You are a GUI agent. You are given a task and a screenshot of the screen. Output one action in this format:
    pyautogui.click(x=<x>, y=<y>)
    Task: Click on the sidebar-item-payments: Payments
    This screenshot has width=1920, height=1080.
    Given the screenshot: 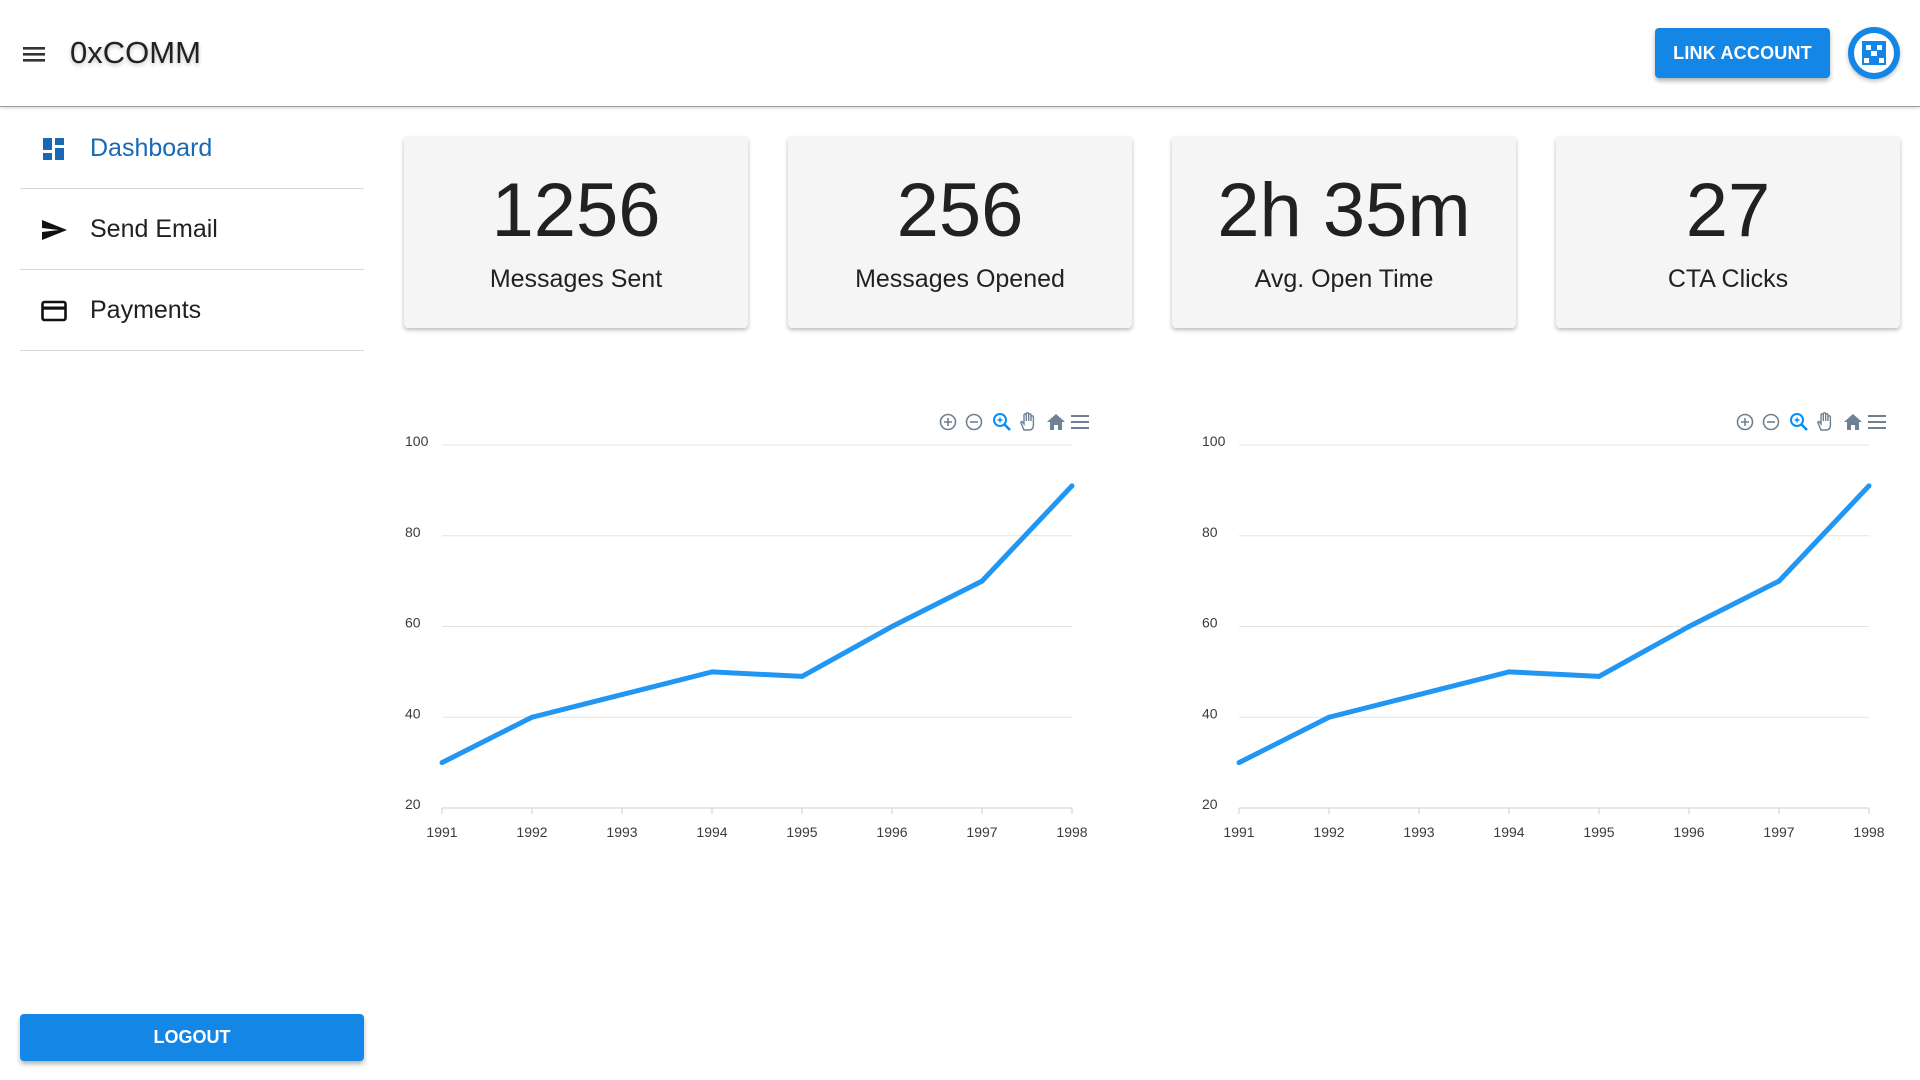 What is the action you would take?
    pyautogui.click(x=192, y=310)
    